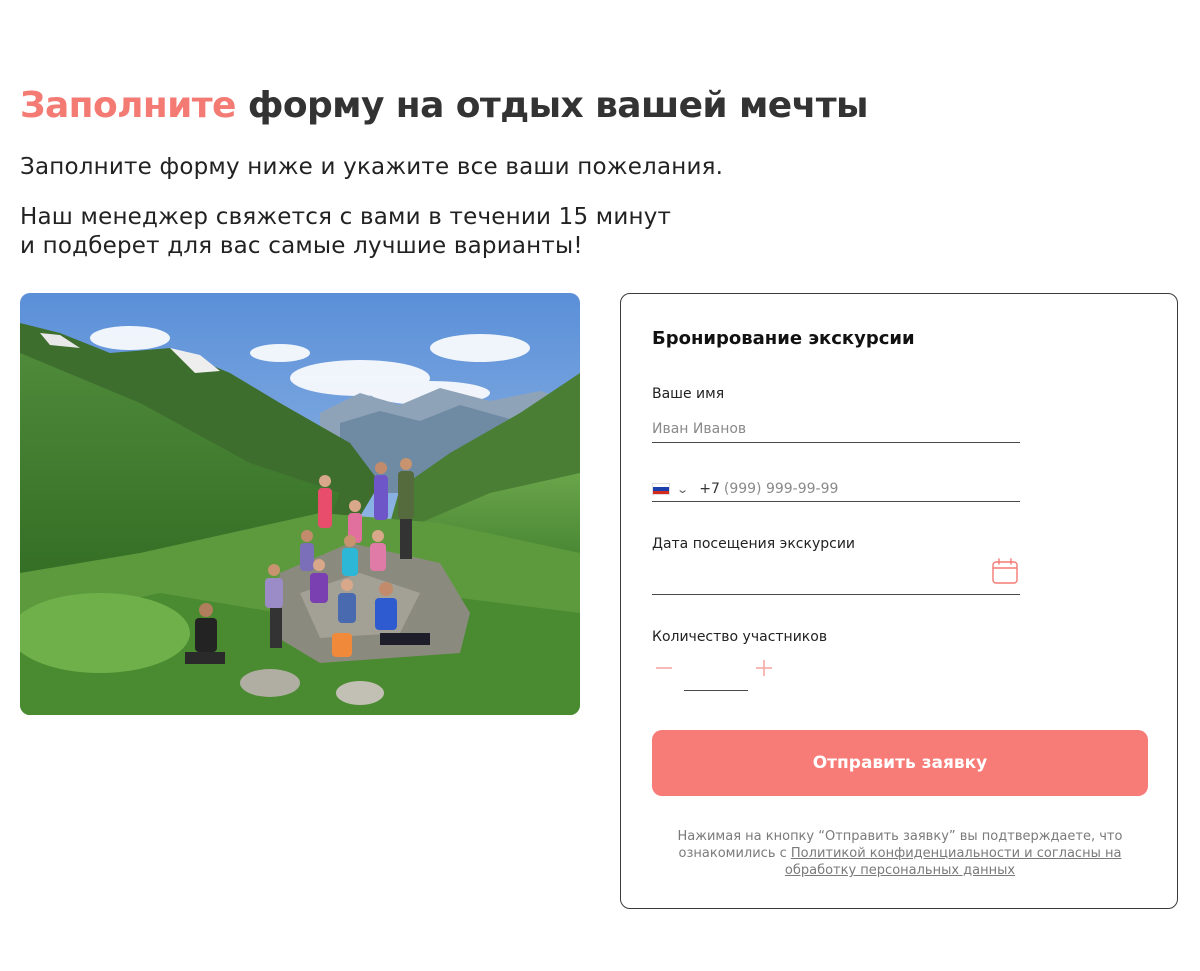 Image resolution: width=1200 pixels, height=971 pixels. Describe the element at coordinates (740, 637) in the screenshot. I see `participants-label: Количество участников` at that location.